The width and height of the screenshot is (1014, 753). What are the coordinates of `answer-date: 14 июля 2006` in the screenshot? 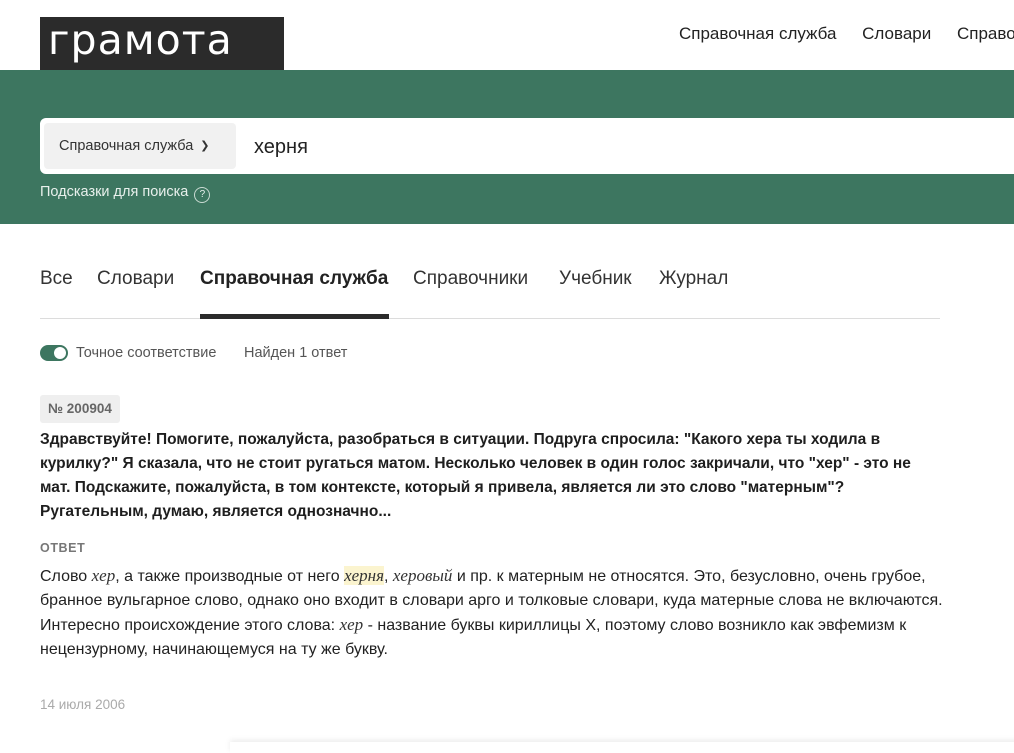 It's located at (83, 704).